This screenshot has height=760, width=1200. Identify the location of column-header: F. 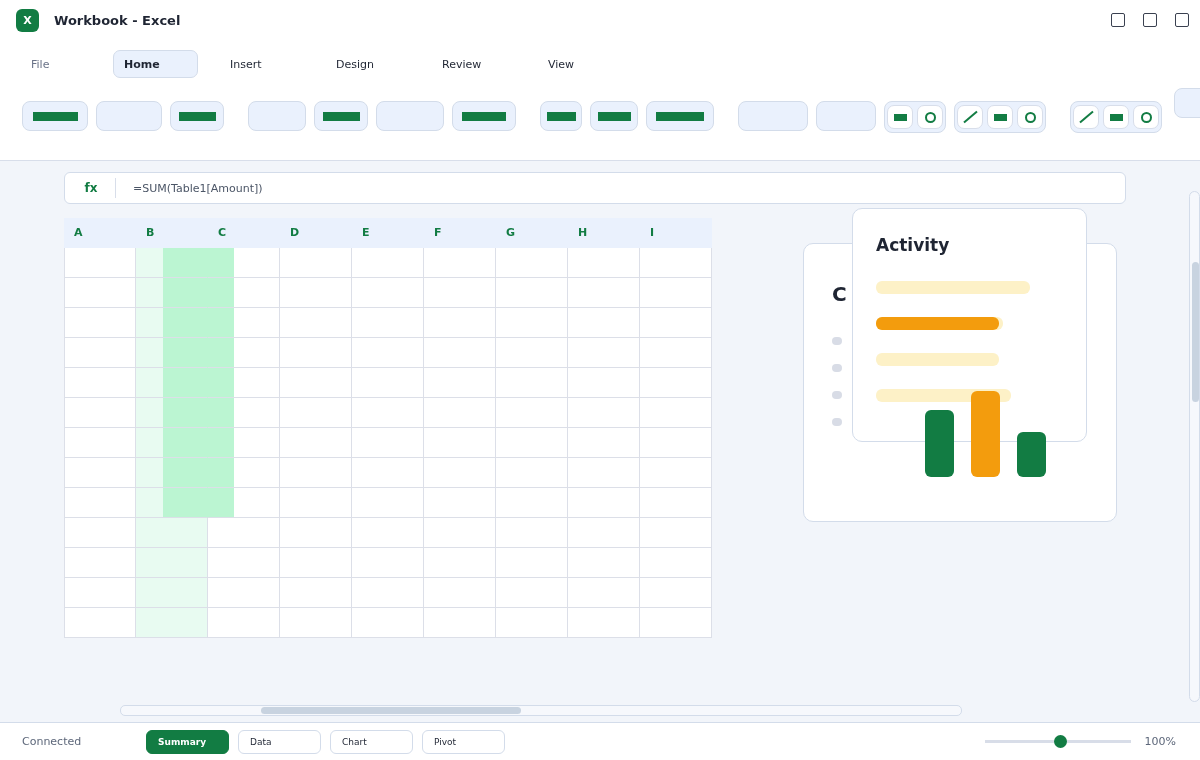
(460, 233).